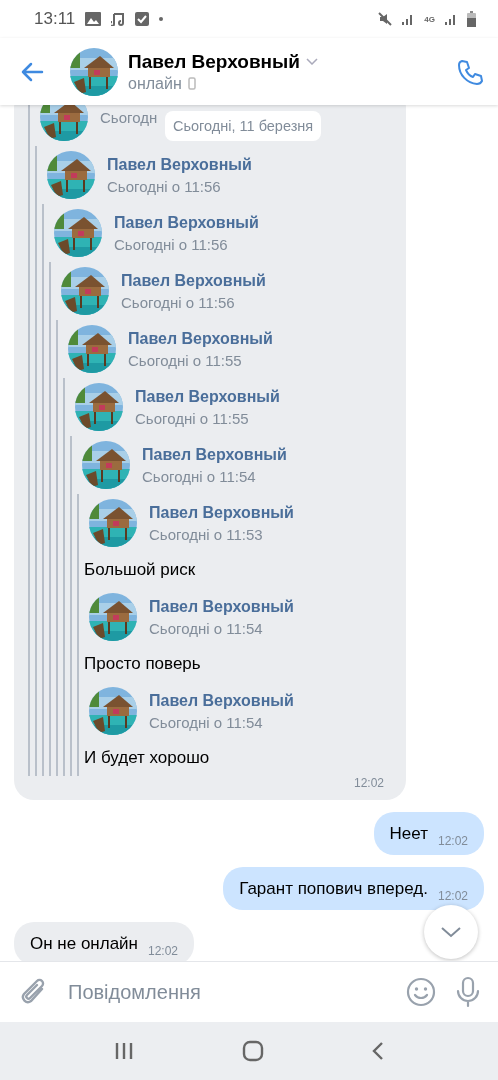 The width and height of the screenshot is (498, 1080). What do you see at coordinates (214, 61) in the screenshot?
I see `contact-name: Павел Верховный` at bounding box center [214, 61].